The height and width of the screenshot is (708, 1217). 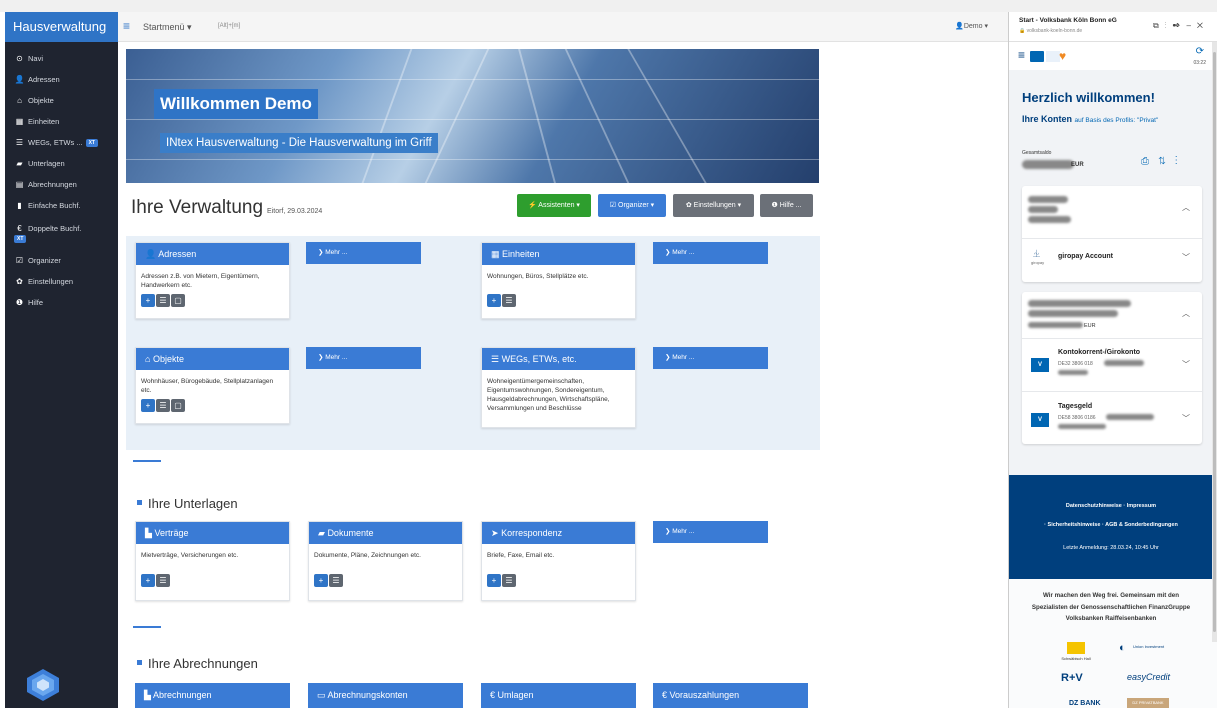 I want to click on organizer-button: ☑ Organizer ▾, so click(x=632, y=205).